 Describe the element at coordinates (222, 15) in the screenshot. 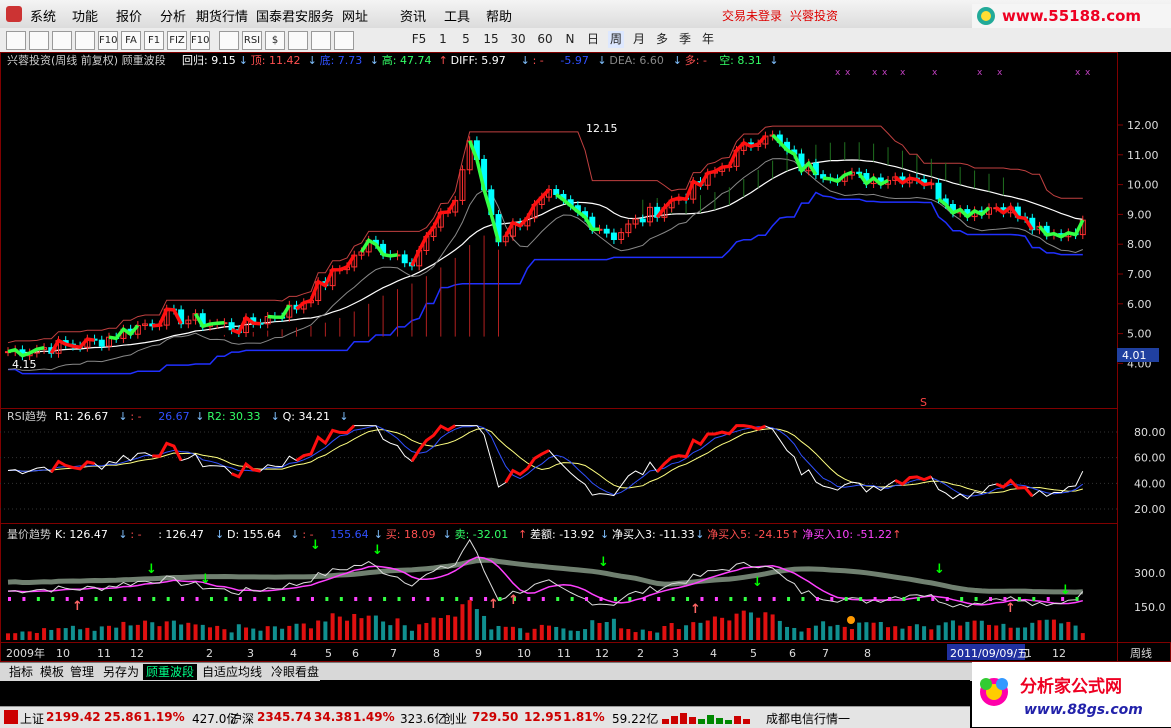

I see `menu-item-4: 期货行情` at that location.